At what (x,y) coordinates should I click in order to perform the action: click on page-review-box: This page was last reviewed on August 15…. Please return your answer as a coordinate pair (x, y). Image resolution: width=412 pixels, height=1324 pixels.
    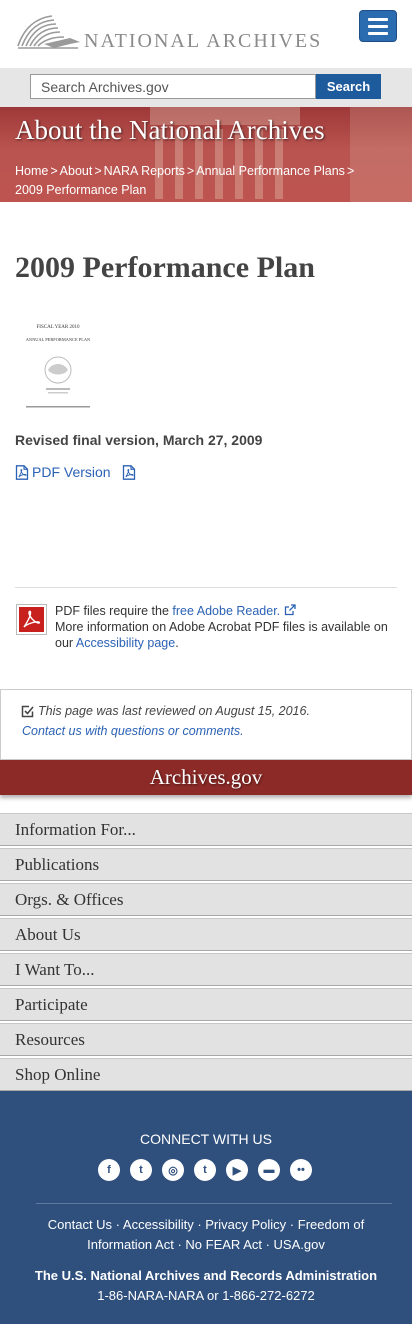
    Looking at the image, I should click on (206, 724).